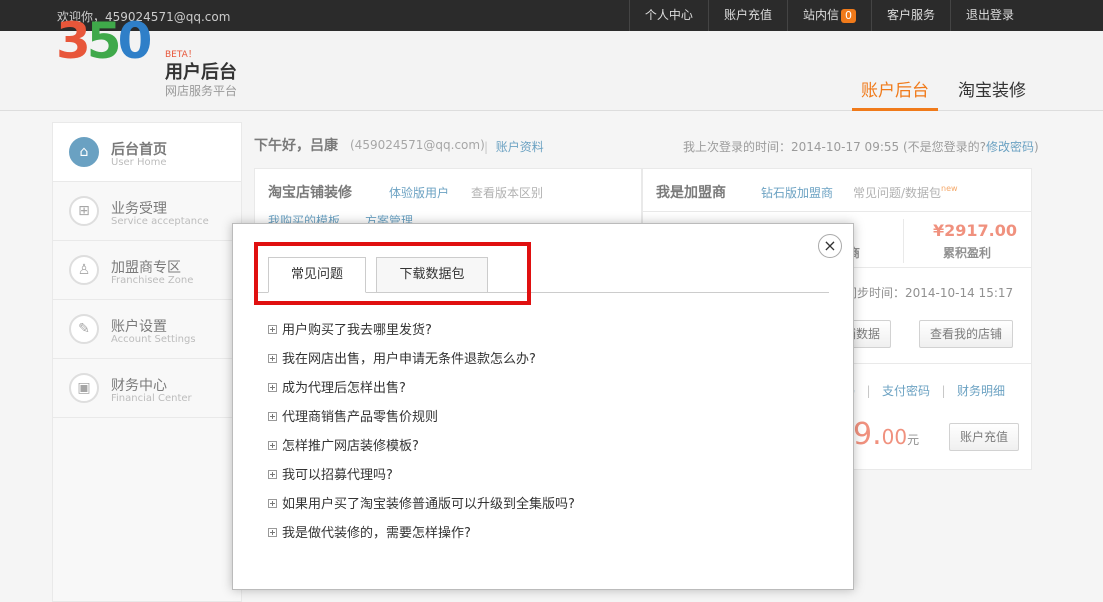  I want to click on faq-item: 我在网店出售，用户申请无条件退款怎么办?, so click(548, 365).